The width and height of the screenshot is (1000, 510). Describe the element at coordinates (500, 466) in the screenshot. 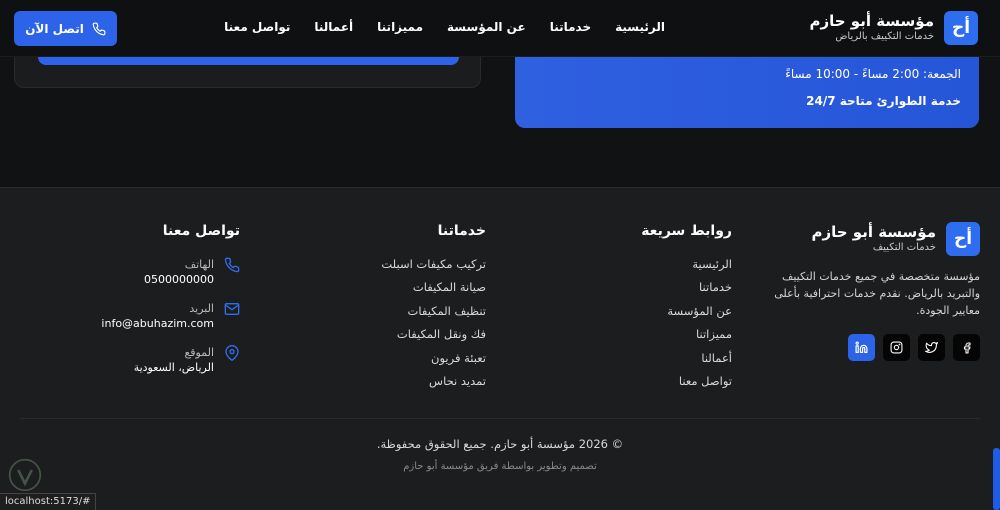

I see `credits: تصميم وتطوير بواسطة فريق مؤسسة أبو حازم` at that location.